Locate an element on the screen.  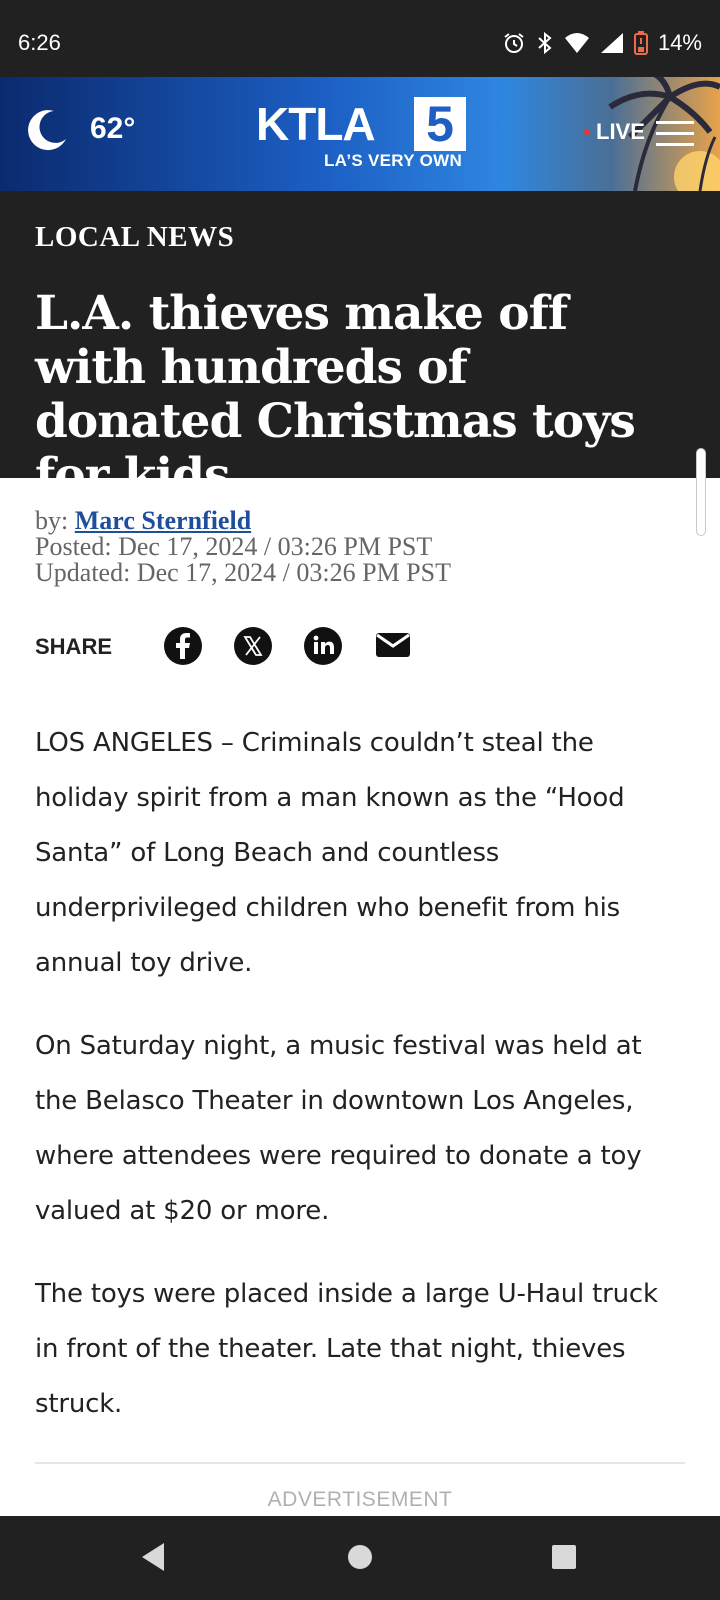
byline-author-line: by: Marc Sternfield is located at coordinates (243, 521).